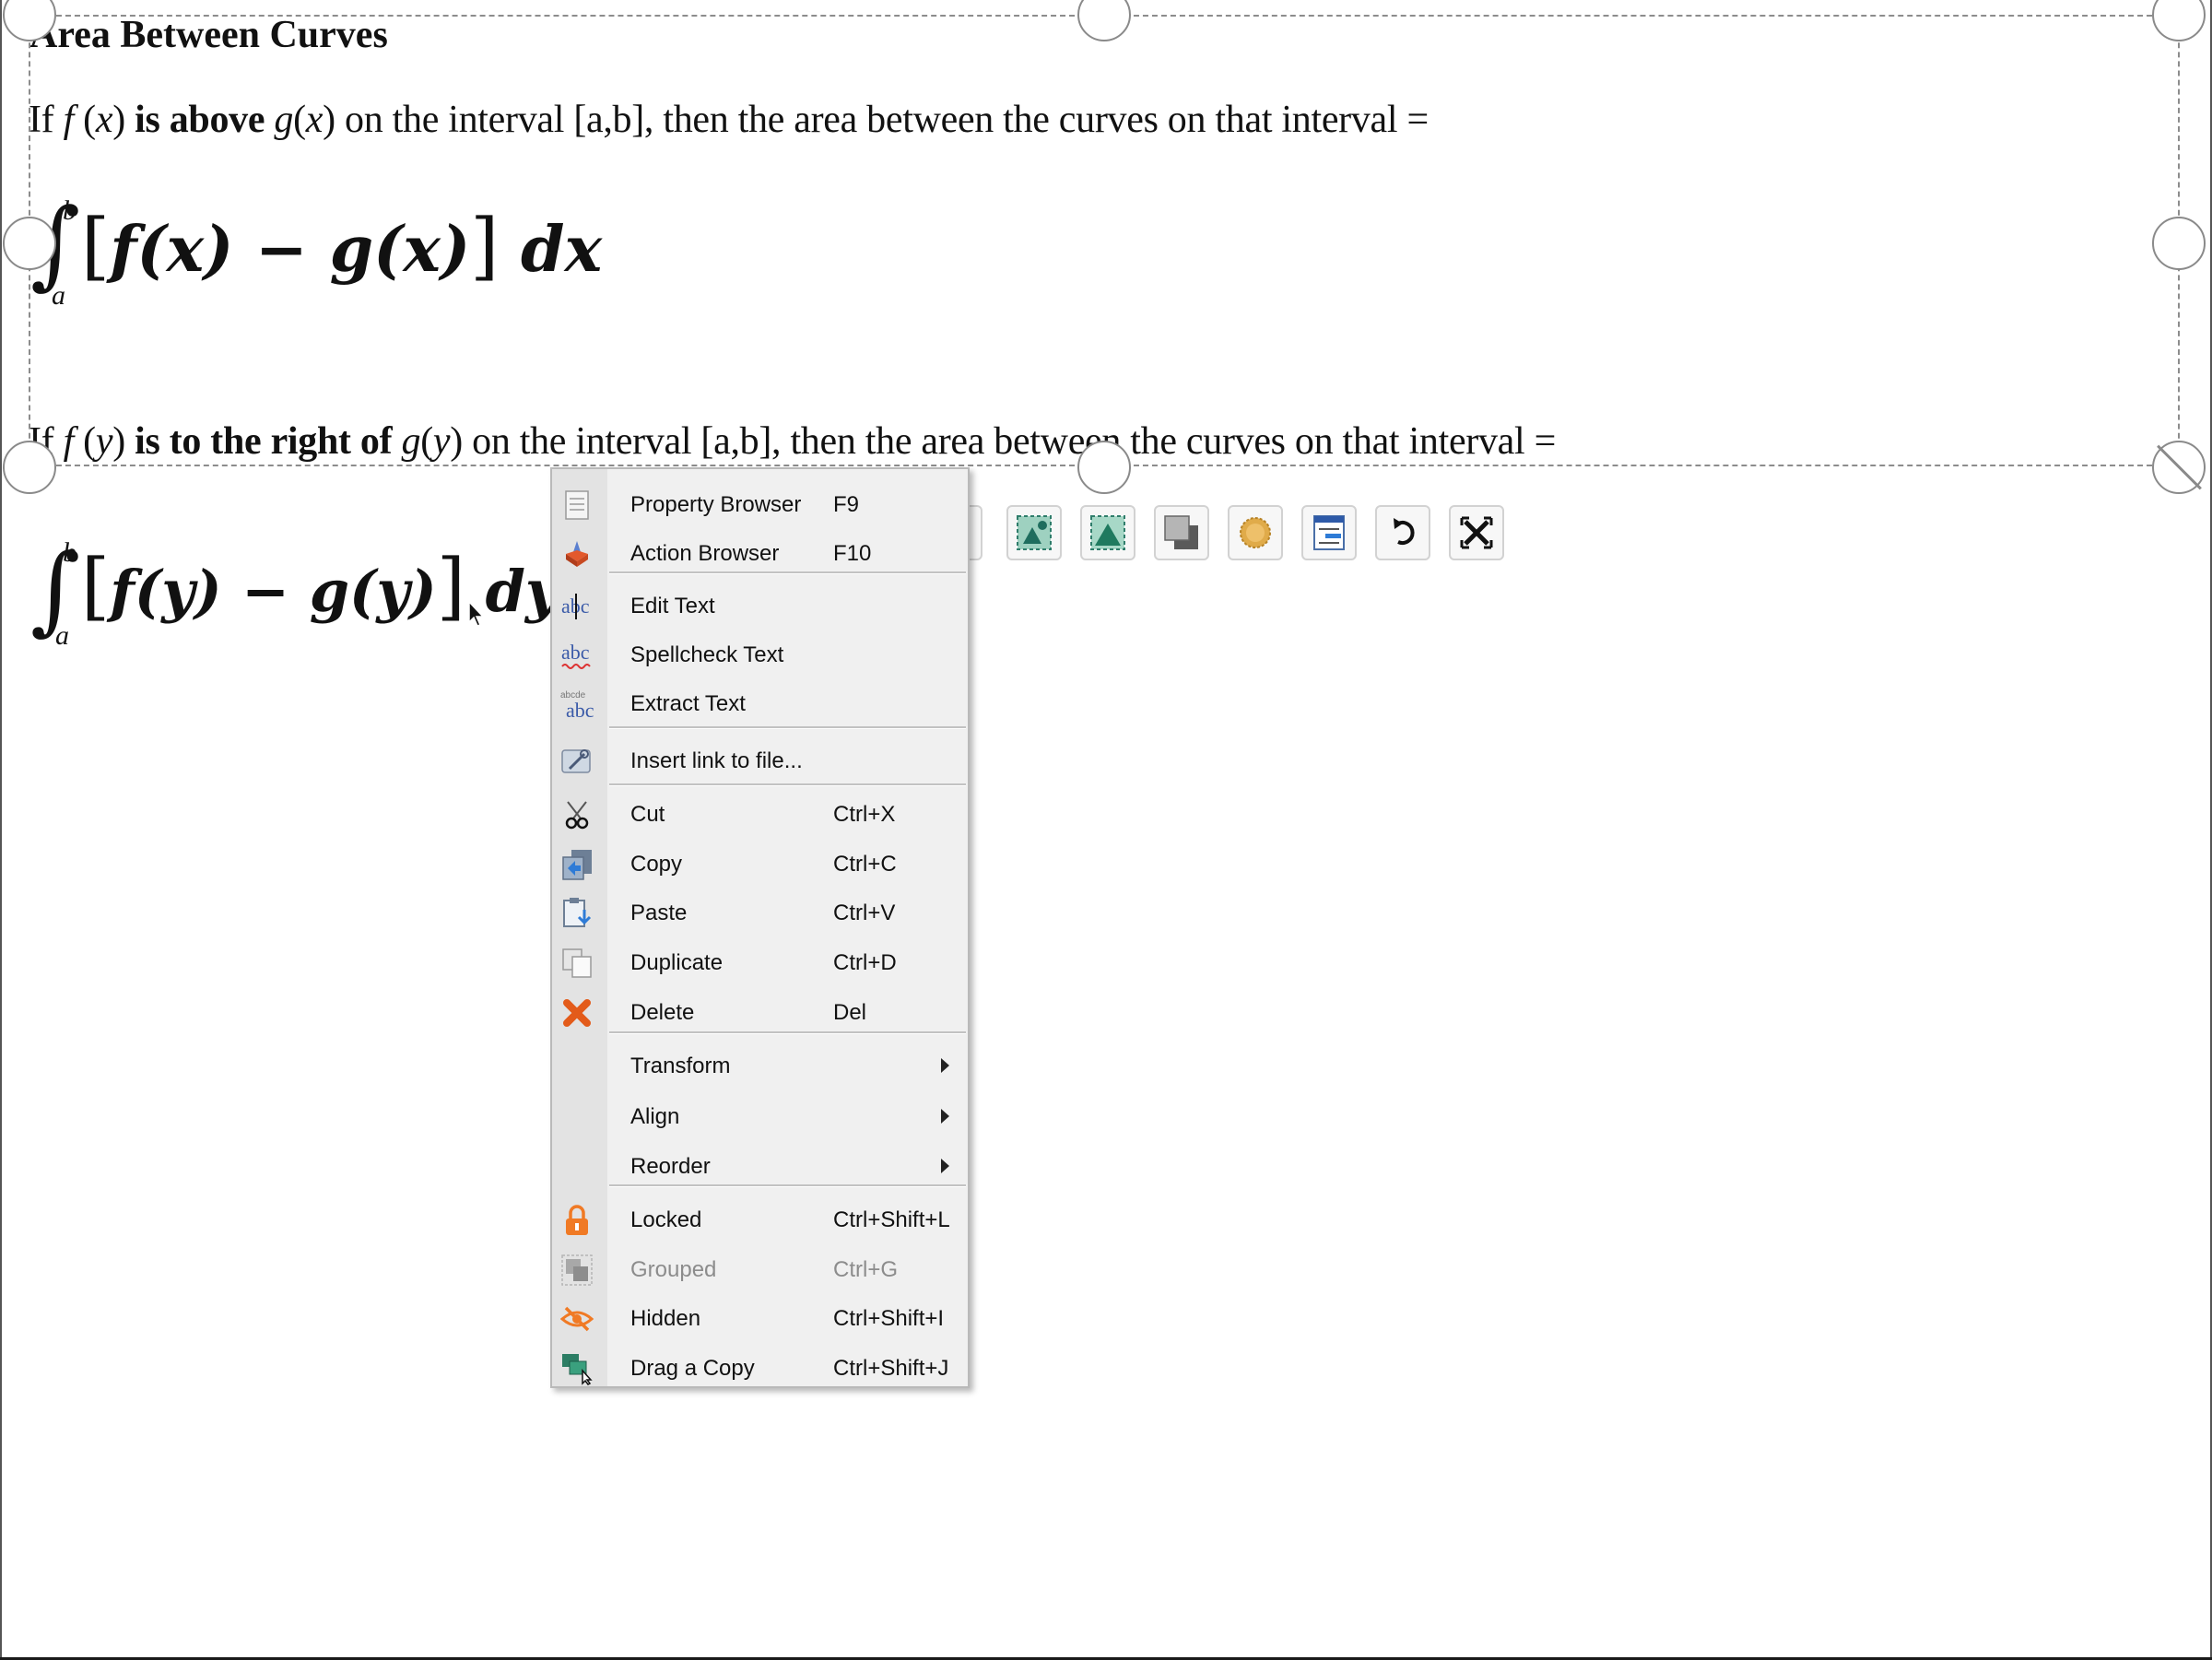 This screenshot has height=1660, width=2212. What do you see at coordinates (760, 963) in the screenshot?
I see `menu-item-duplicate: Duplicate Ctrl+D` at bounding box center [760, 963].